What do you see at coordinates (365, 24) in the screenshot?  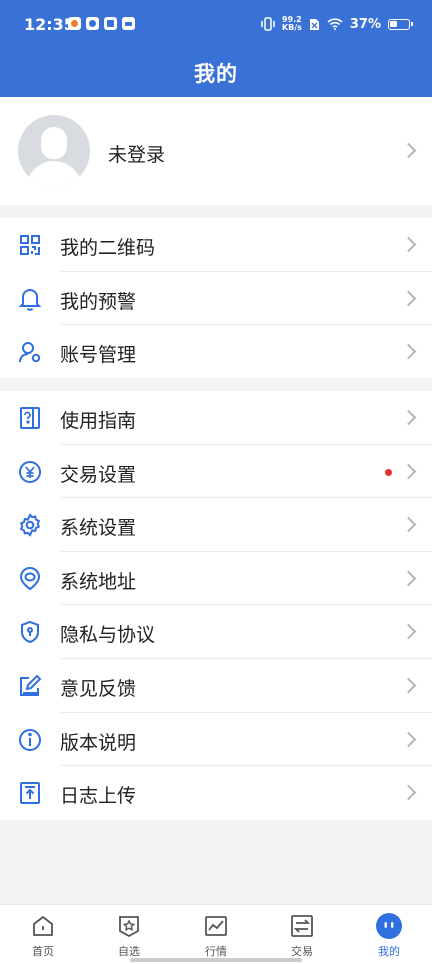 I see `battery-percent: 37%` at bounding box center [365, 24].